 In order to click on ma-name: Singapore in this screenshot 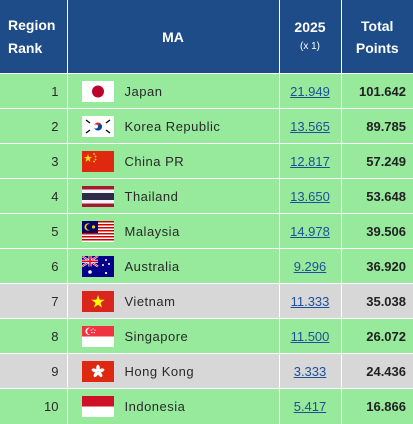, I will do `click(156, 336)`.